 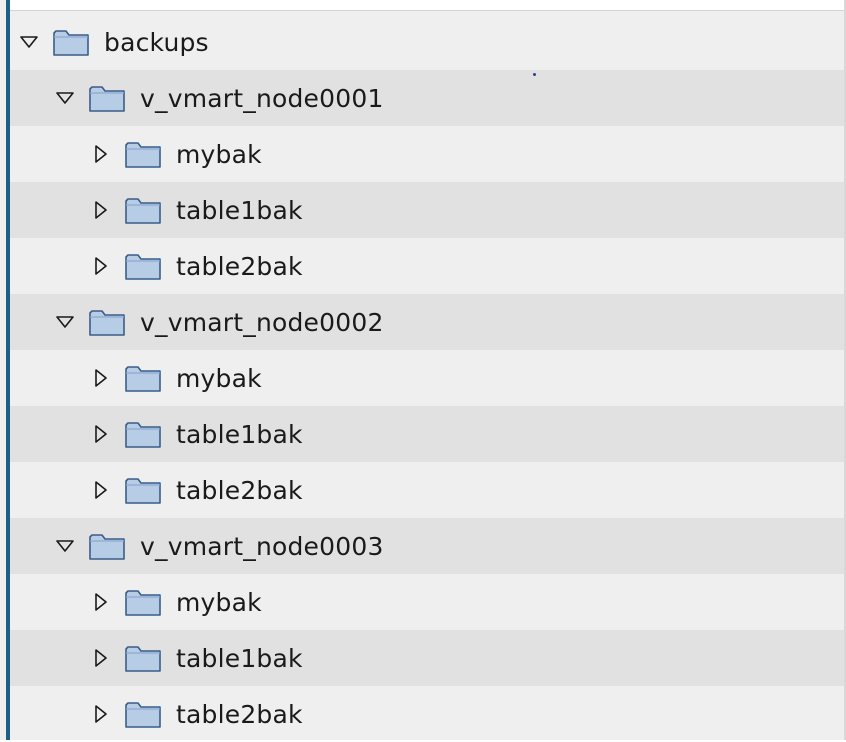 What do you see at coordinates (427, 42) in the screenshot?
I see `tree-node-backups: backups` at bounding box center [427, 42].